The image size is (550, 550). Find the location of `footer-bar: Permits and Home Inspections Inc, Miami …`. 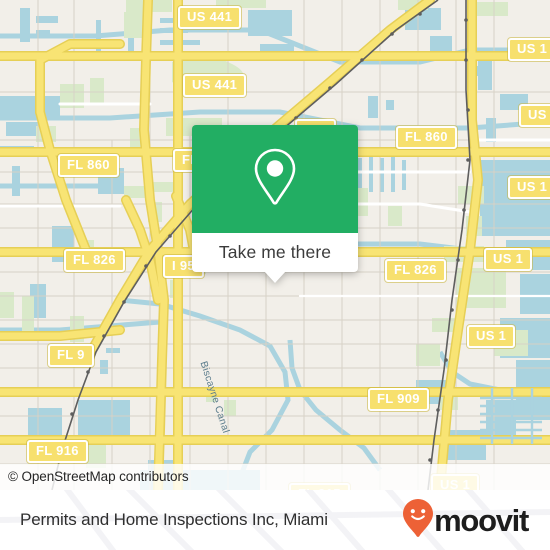

footer-bar: Permits and Home Inspections Inc, Miami … is located at coordinates (275, 520).